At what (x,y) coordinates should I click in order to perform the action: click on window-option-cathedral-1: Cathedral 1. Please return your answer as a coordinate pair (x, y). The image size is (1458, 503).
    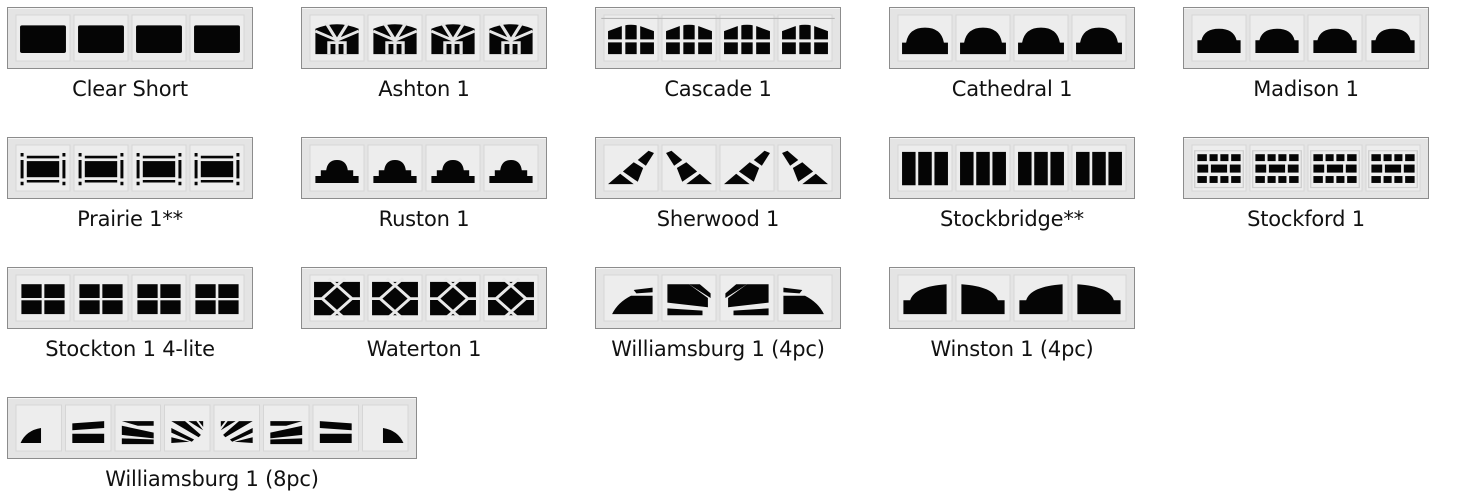
    Looking at the image, I should click on (1012, 57).